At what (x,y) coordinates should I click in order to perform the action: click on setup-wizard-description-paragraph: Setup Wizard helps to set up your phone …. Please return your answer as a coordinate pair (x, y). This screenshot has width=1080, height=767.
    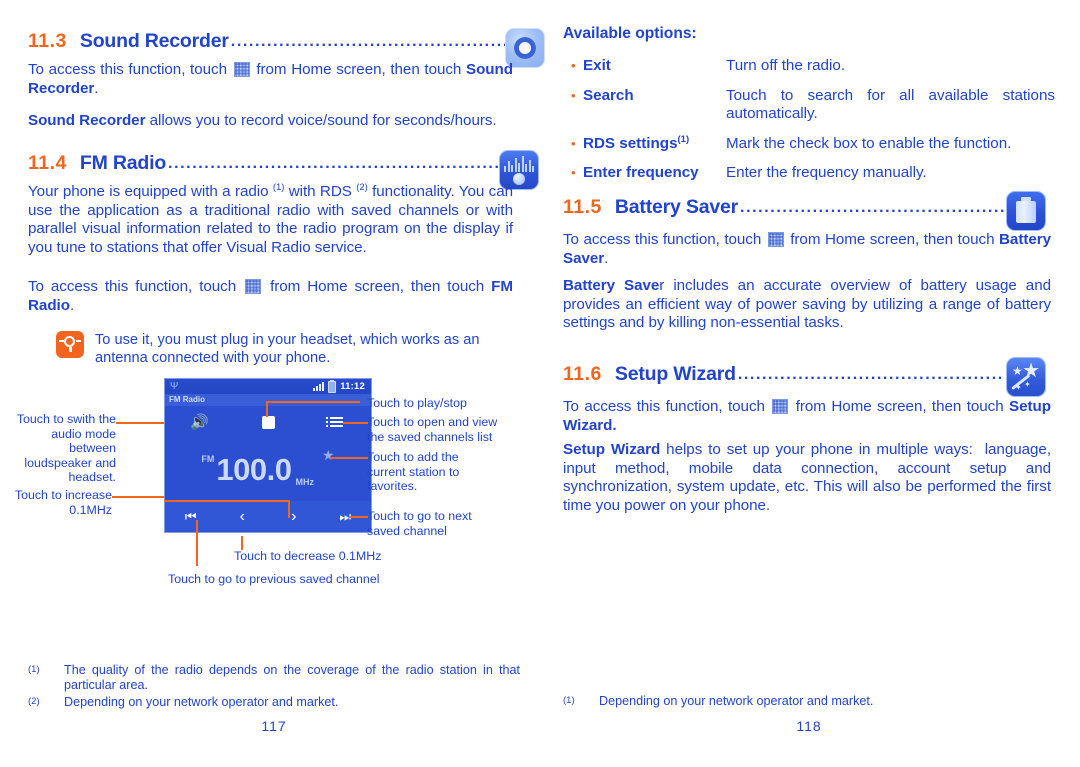
    Looking at the image, I should click on (807, 477).